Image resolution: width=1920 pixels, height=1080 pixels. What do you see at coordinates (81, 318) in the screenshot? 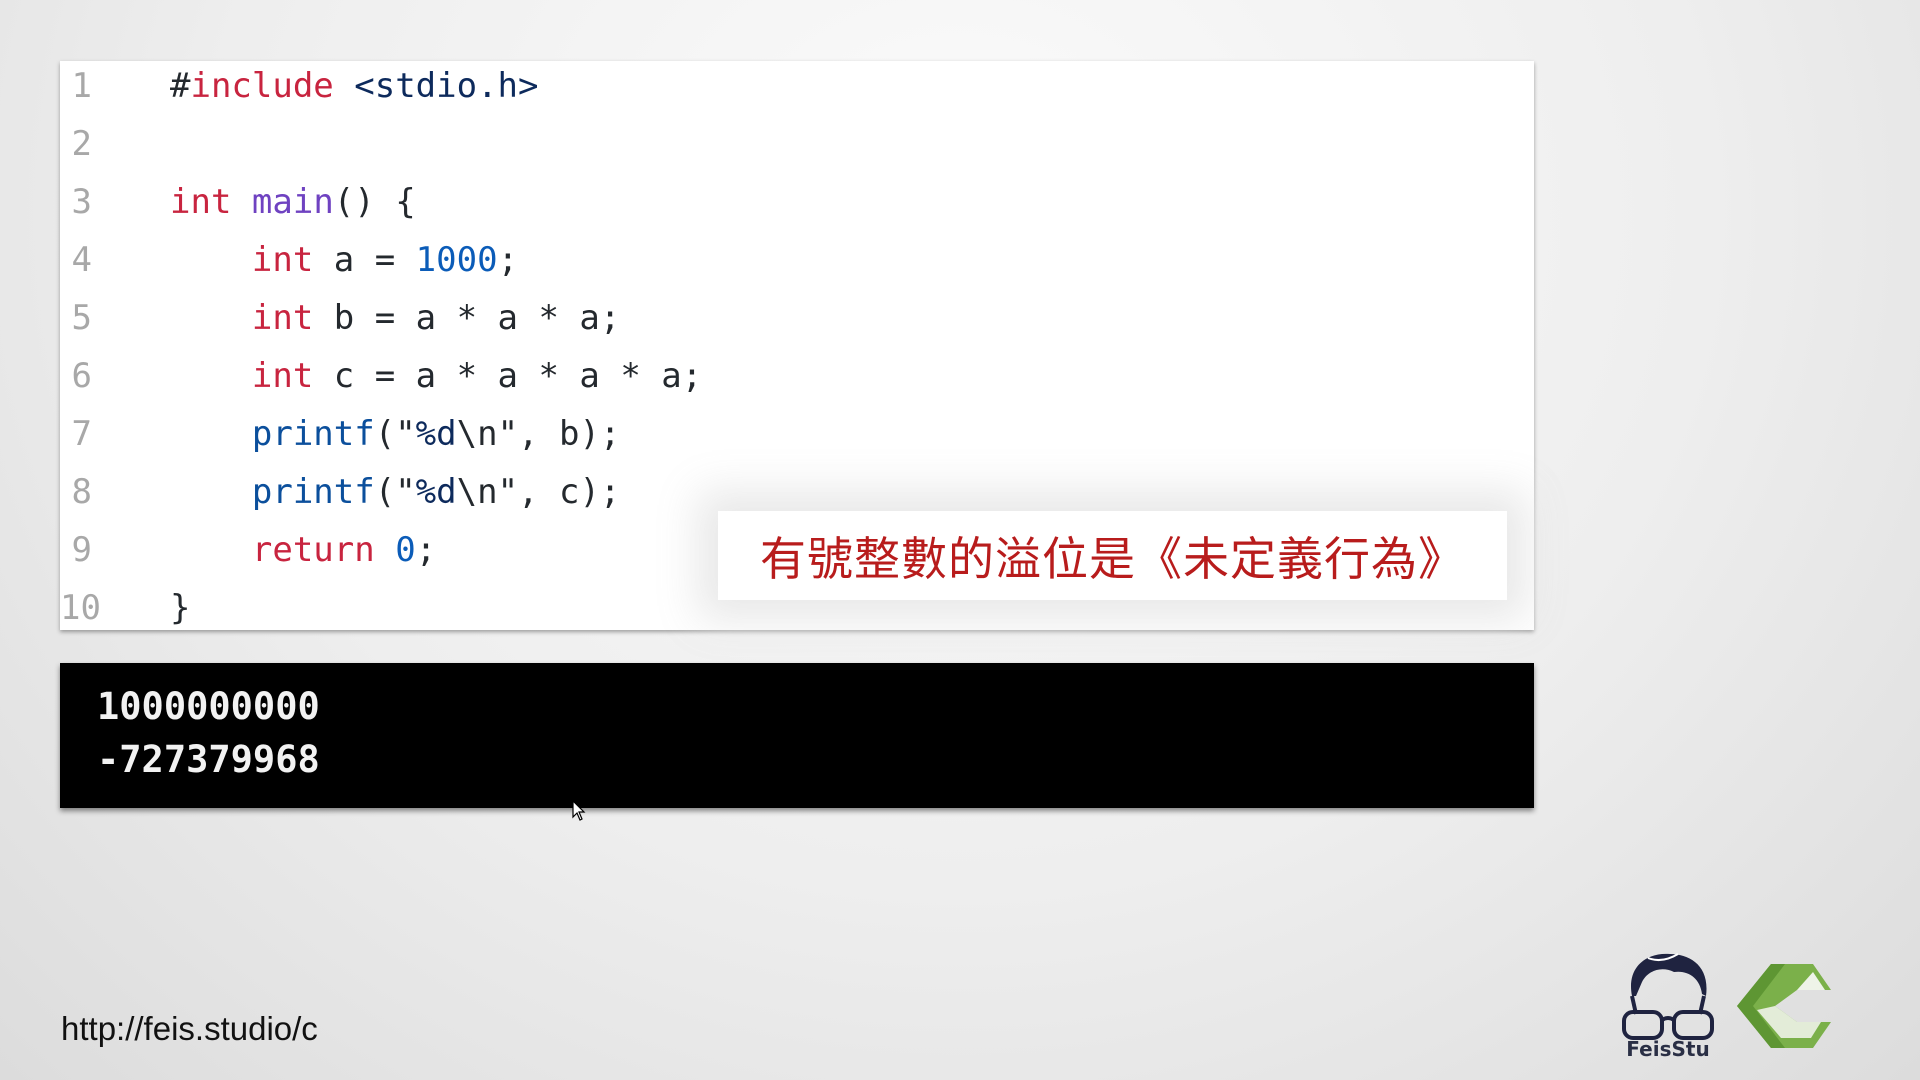
I see `line-number: 5` at bounding box center [81, 318].